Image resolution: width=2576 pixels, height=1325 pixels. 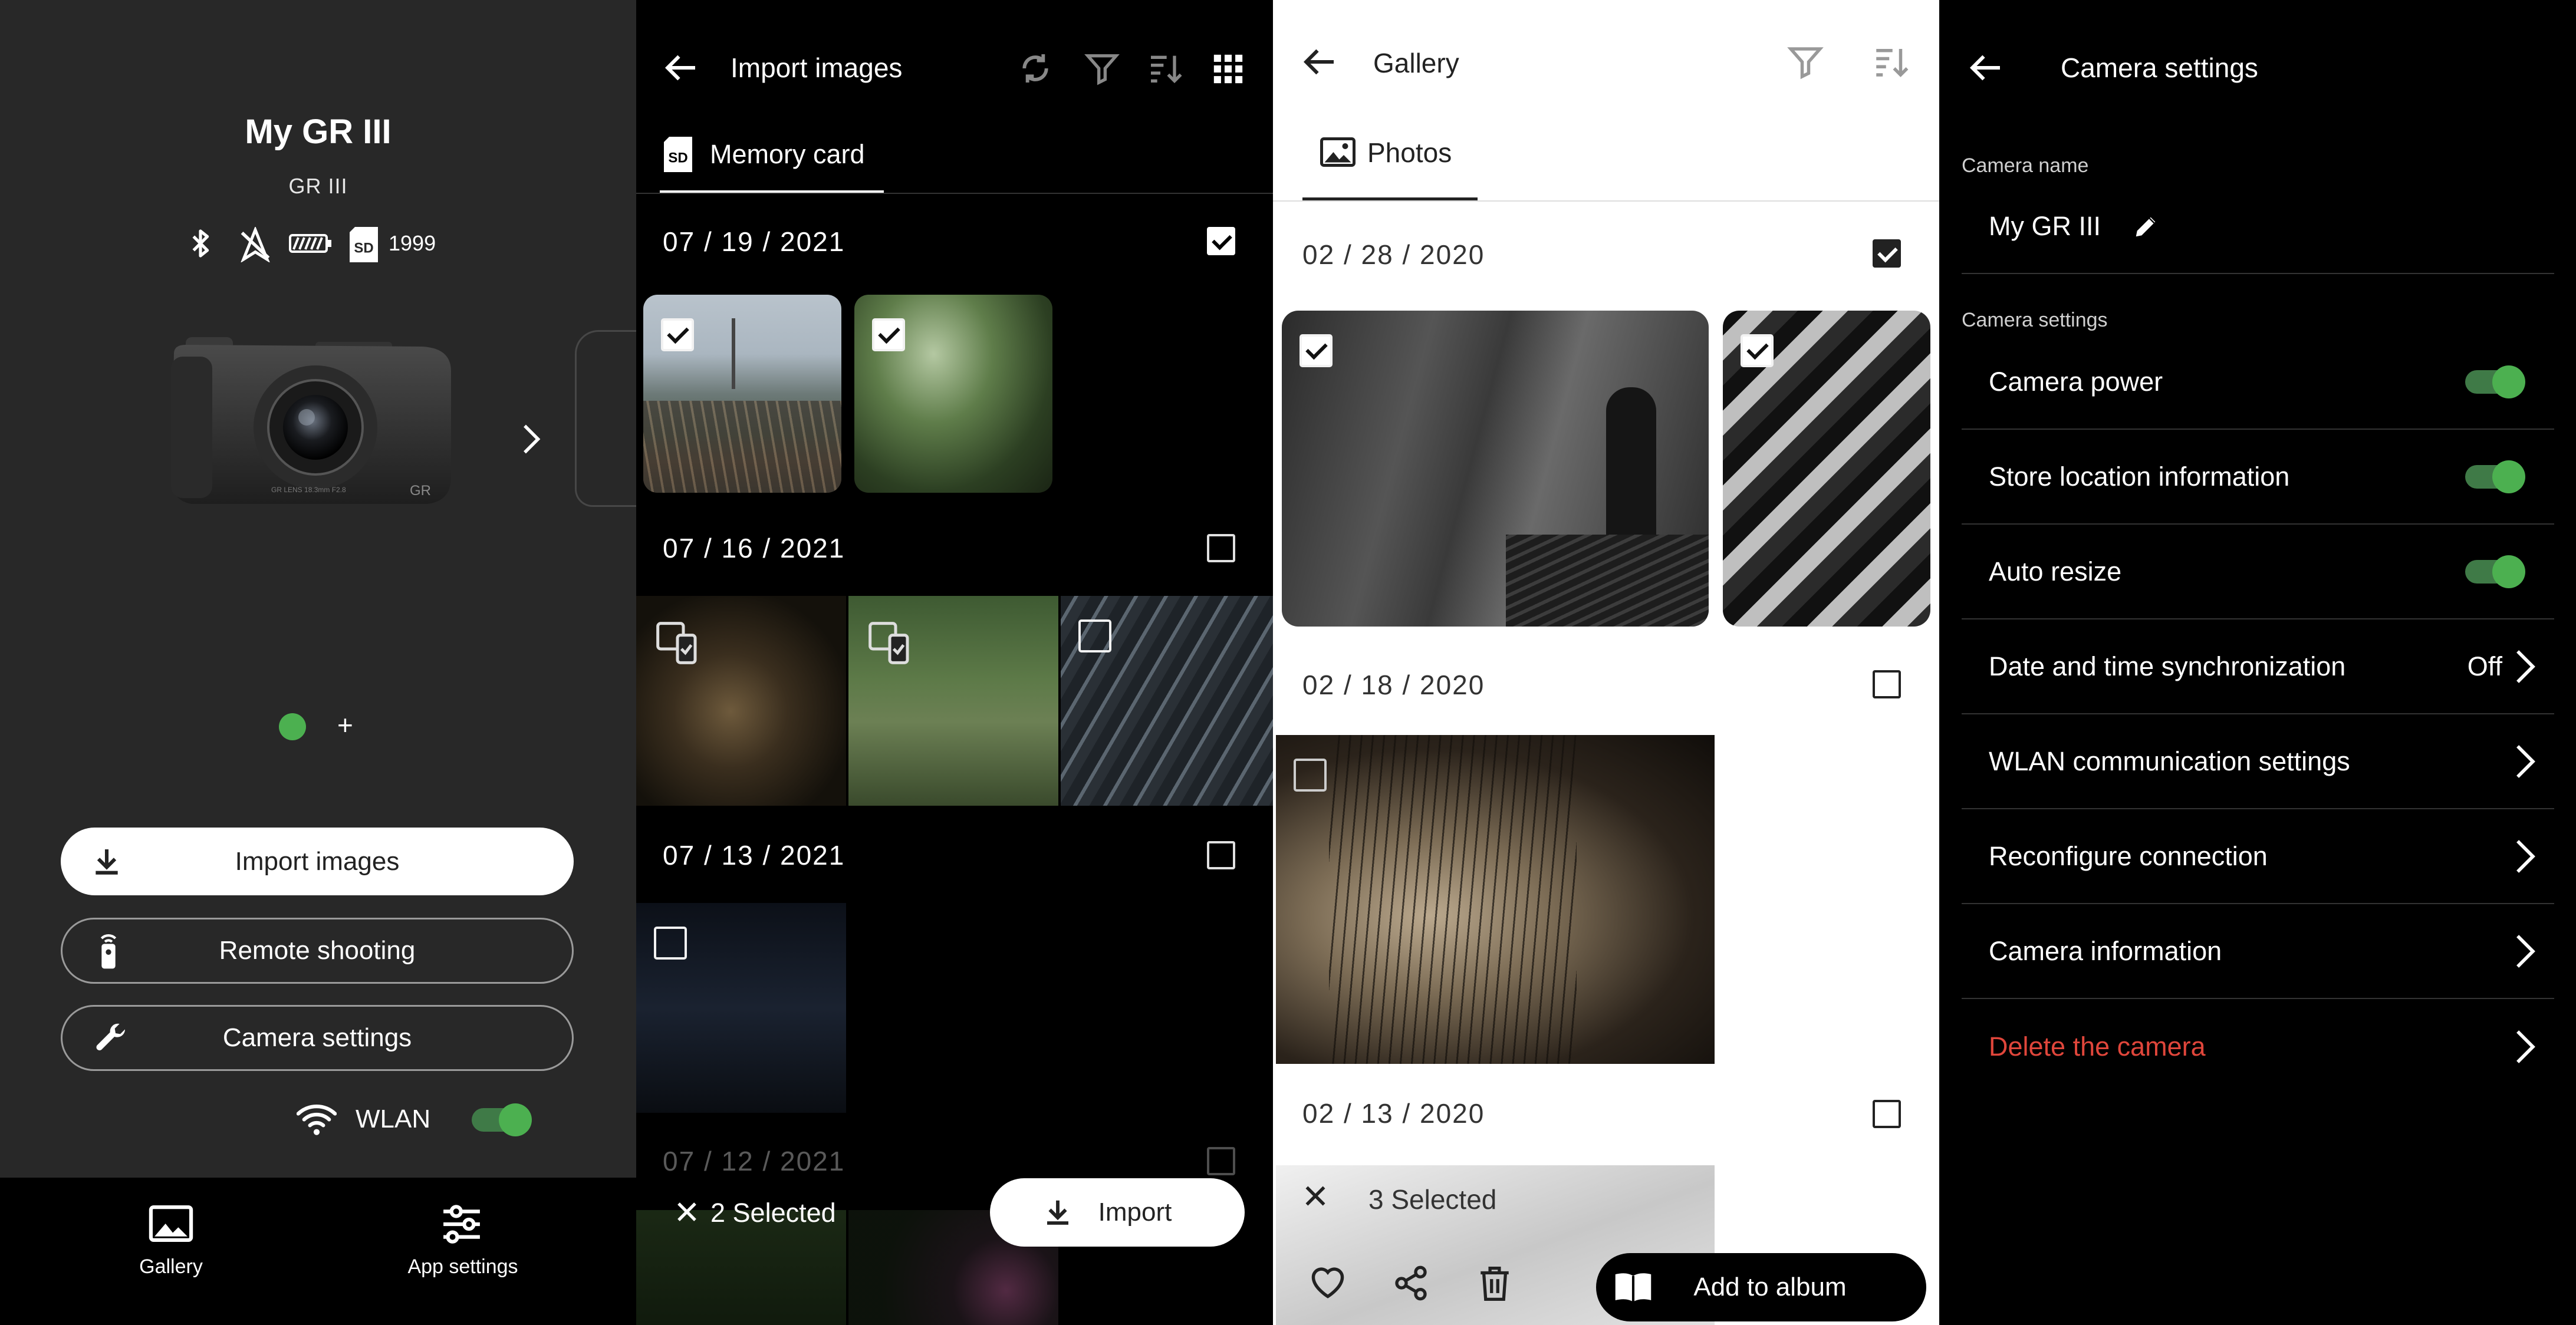 What do you see at coordinates (2076, 381) in the screenshot?
I see `setting-label: Camera power` at bounding box center [2076, 381].